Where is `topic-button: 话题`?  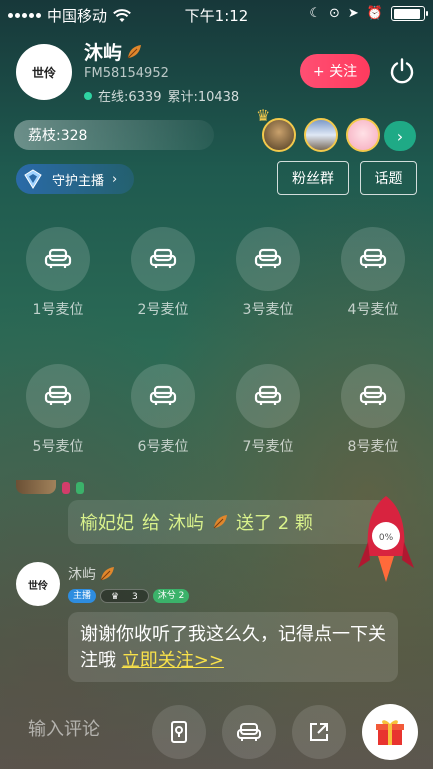
topic-button: 话题 is located at coordinates (388, 178).